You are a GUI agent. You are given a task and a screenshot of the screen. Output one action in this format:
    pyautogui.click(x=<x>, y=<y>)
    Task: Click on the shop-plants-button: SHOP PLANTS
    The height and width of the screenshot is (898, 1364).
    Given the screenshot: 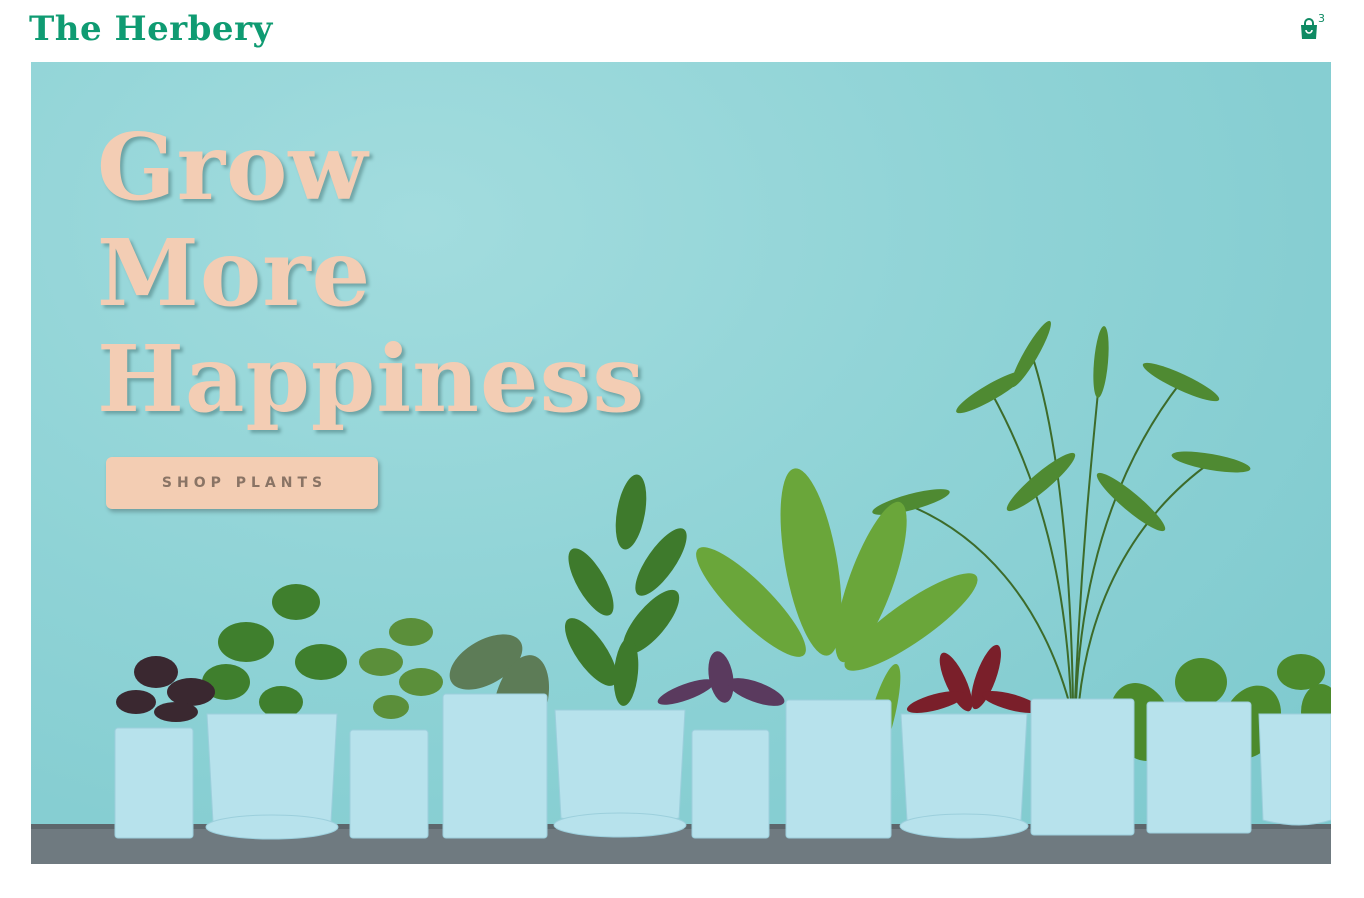 What is the action you would take?
    pyautogui.click(x=242, y=483)
    